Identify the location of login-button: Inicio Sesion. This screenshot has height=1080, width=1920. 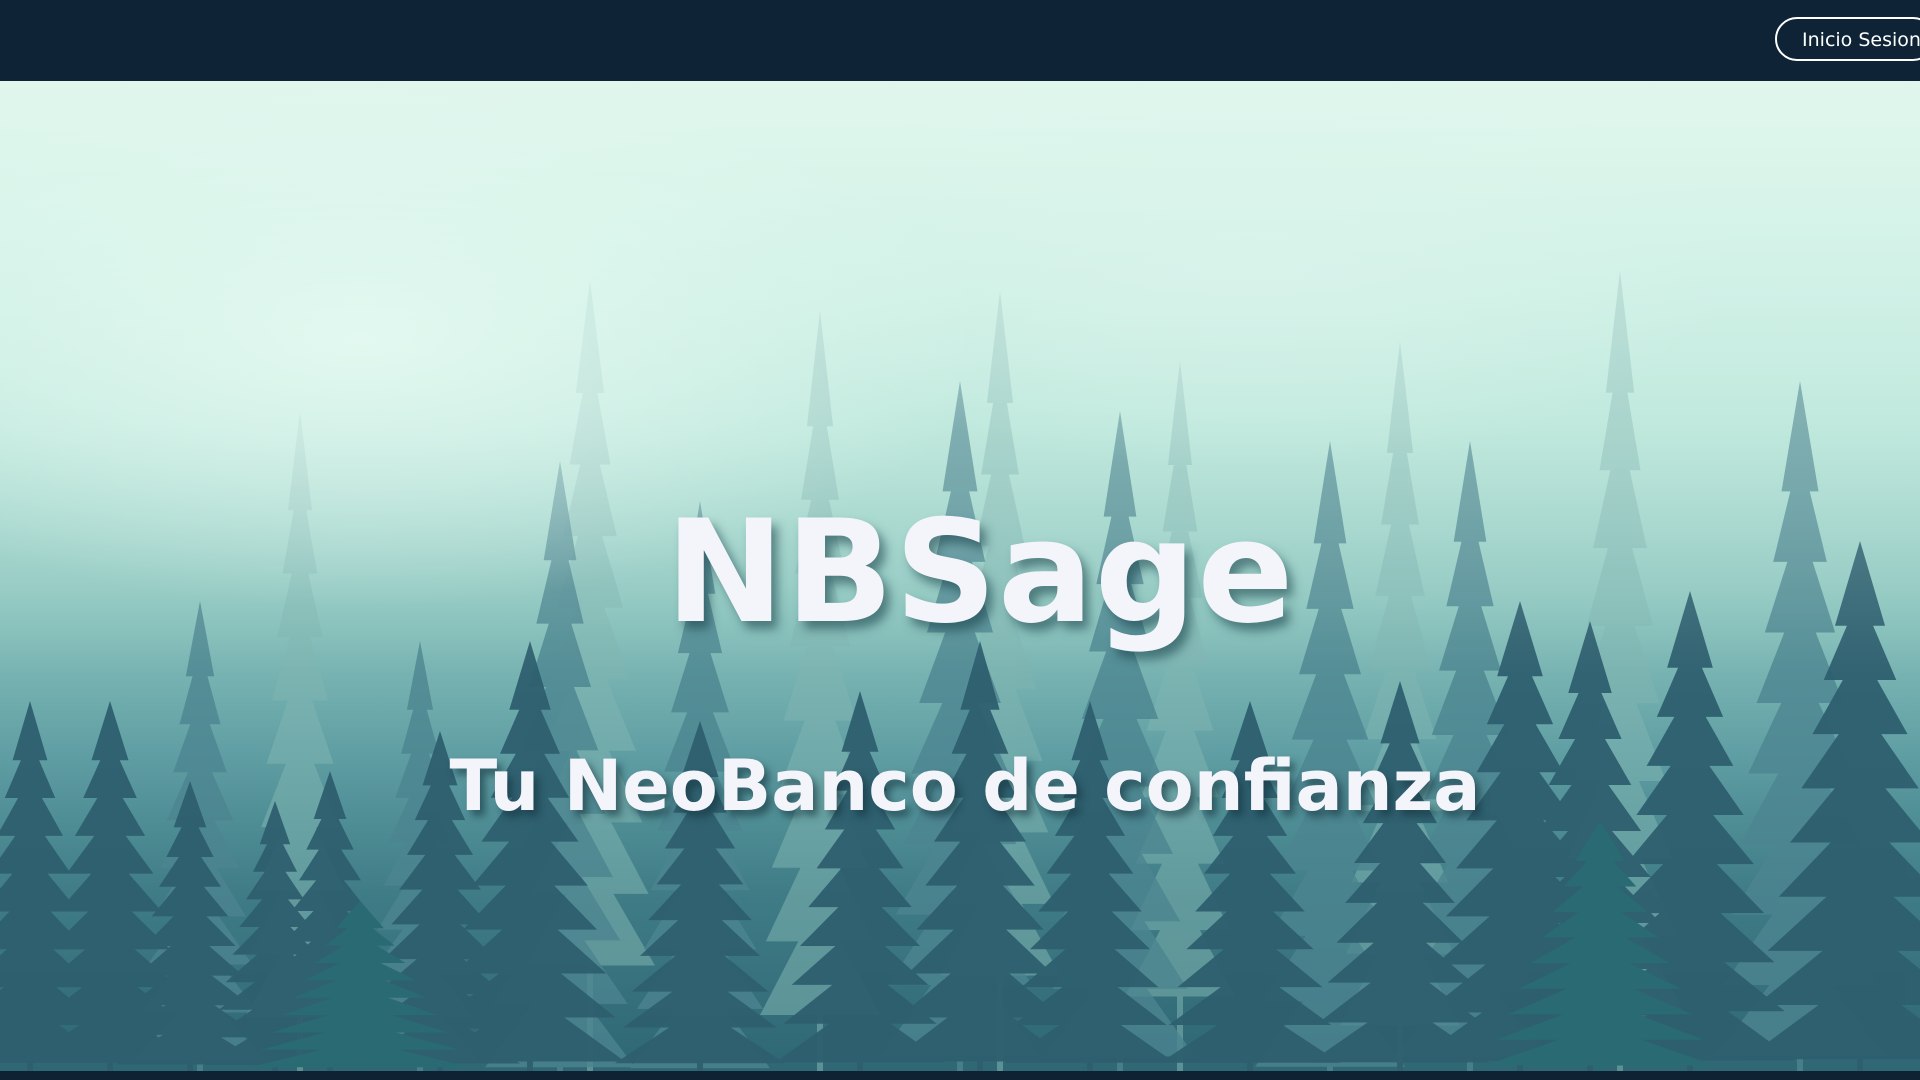
(1847, 39).